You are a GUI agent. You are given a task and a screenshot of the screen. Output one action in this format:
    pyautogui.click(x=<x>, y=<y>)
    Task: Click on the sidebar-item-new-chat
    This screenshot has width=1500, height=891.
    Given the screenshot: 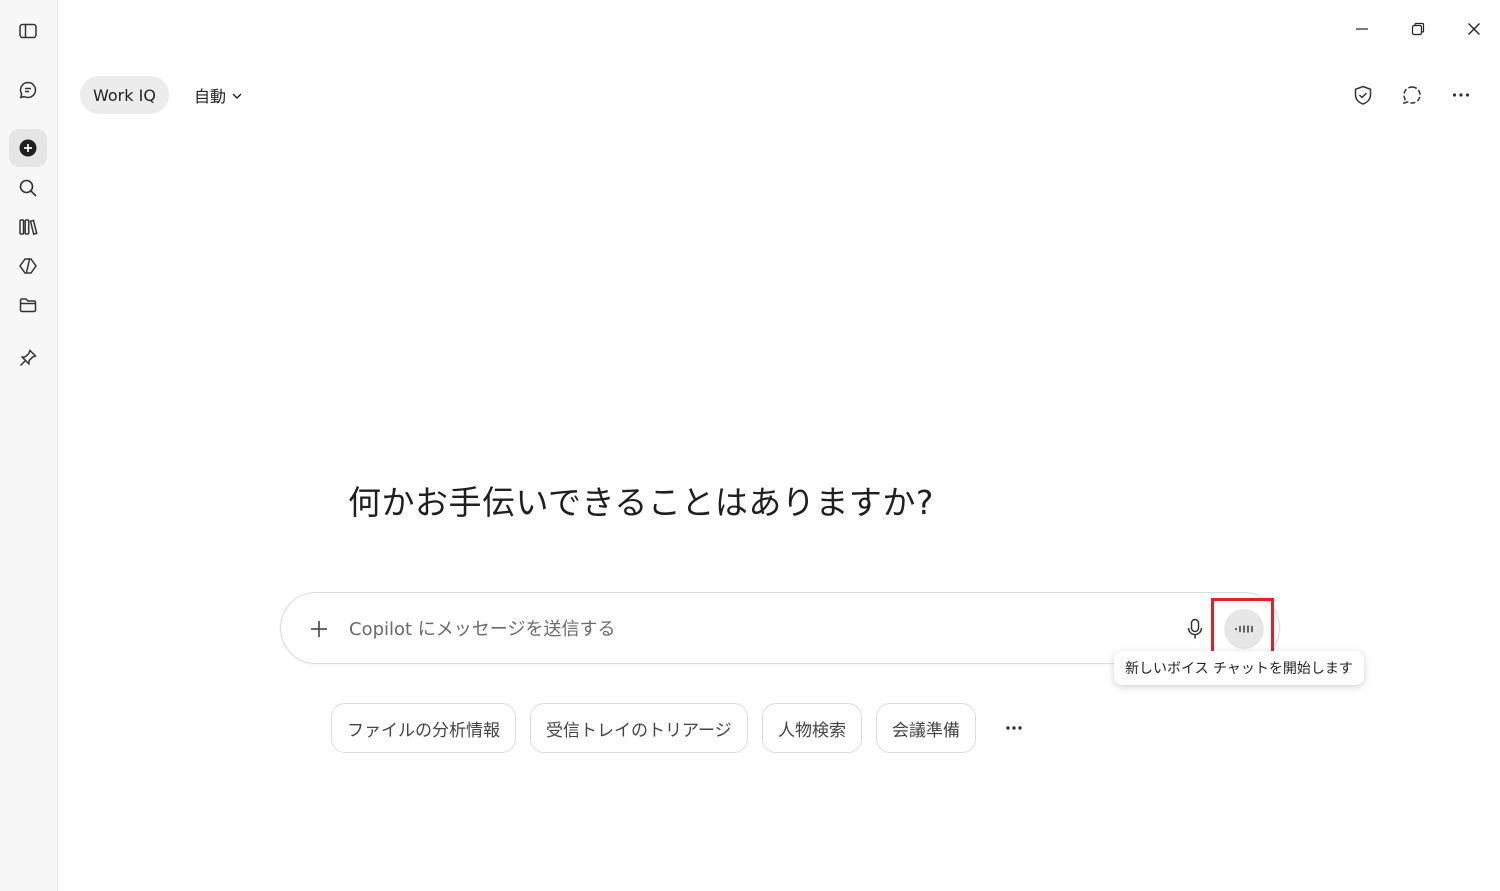 What is the action you would take?
    pyautogui.click(x=28, y=148)
    